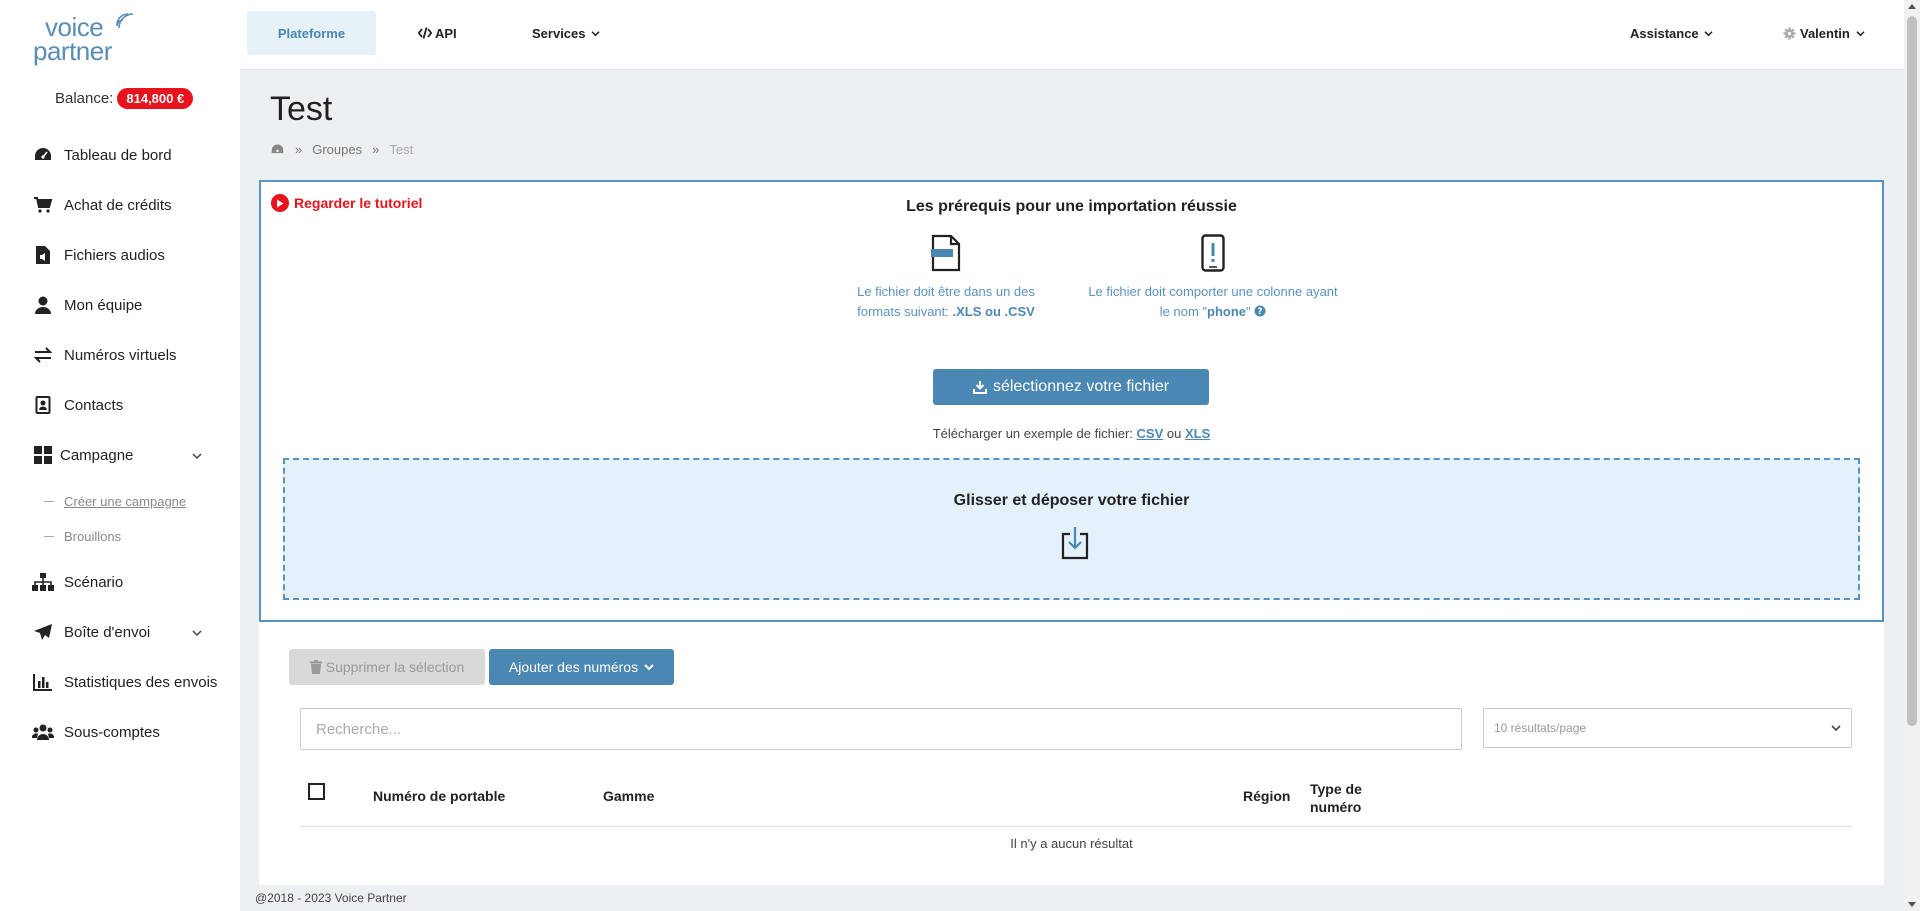 This screenshot has width=1920, height=911. What do you see at coordinates (114, 255) in the screenshot?
I see `sidebar-item-label: Fichiers audios` at bounding box center [114, 255].